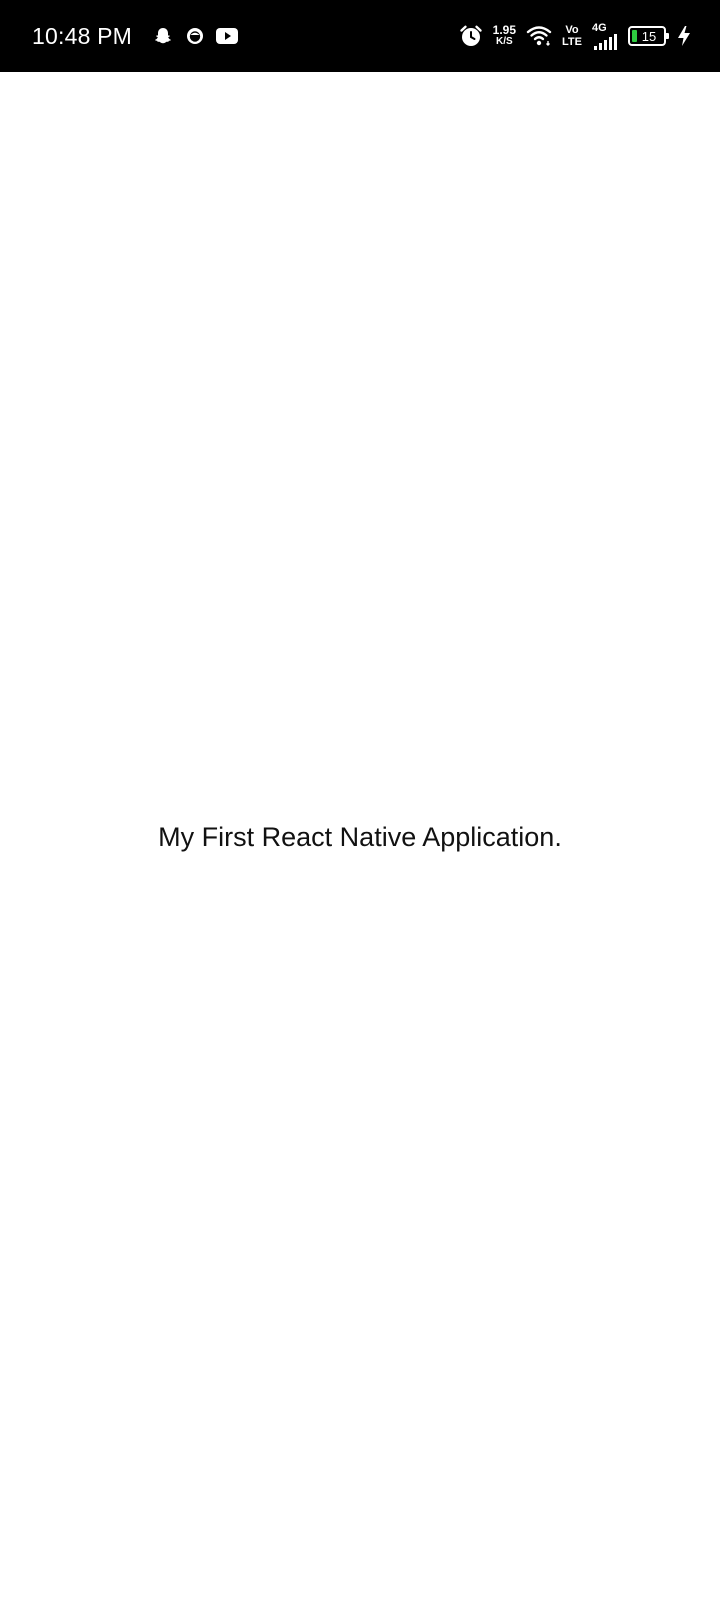  What do you see at coordinates (82, 35) in the screenshot?
I see `status-time: 10:48 PM` at bounding box center [82, 35].